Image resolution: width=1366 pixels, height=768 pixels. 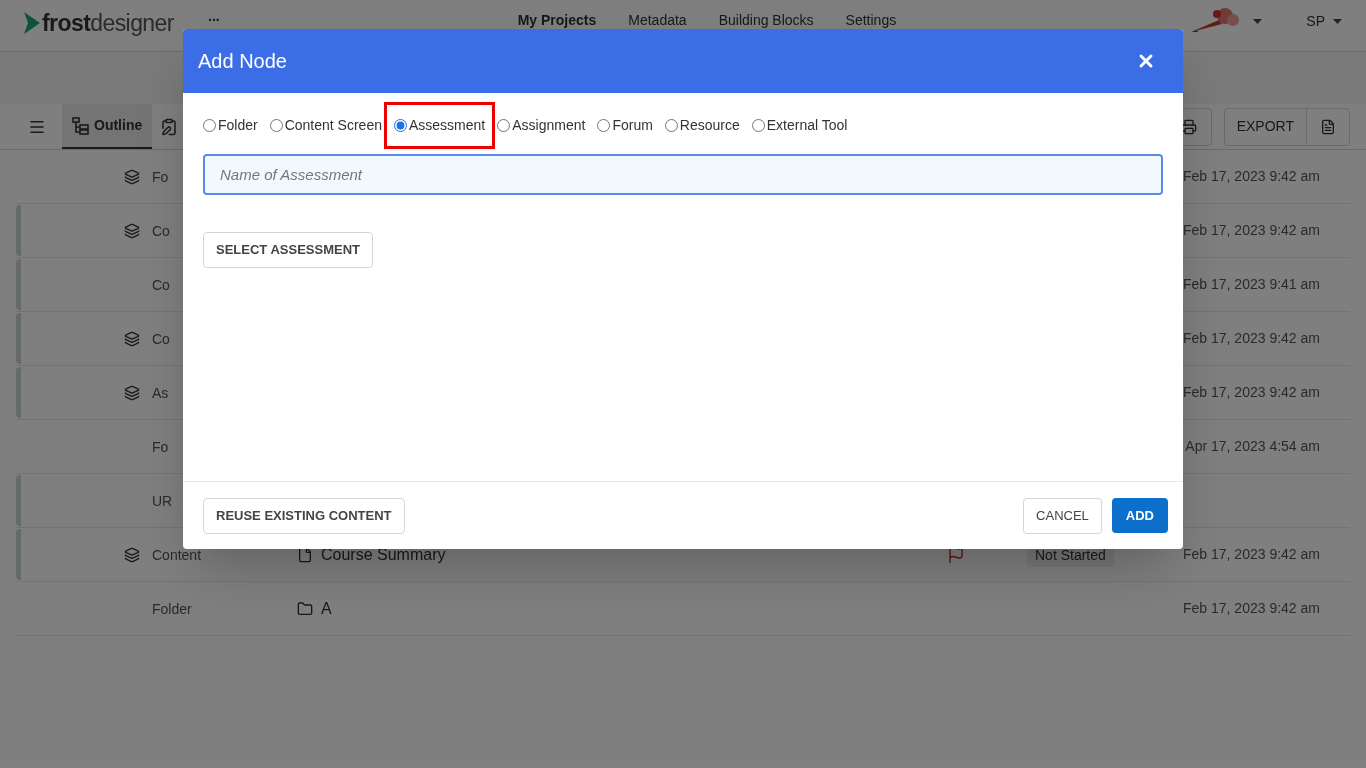 What do you see at coordinates (107, 126) in the screenshot?
I see `outline-tab: Outline` at bounding box center [107, 126].